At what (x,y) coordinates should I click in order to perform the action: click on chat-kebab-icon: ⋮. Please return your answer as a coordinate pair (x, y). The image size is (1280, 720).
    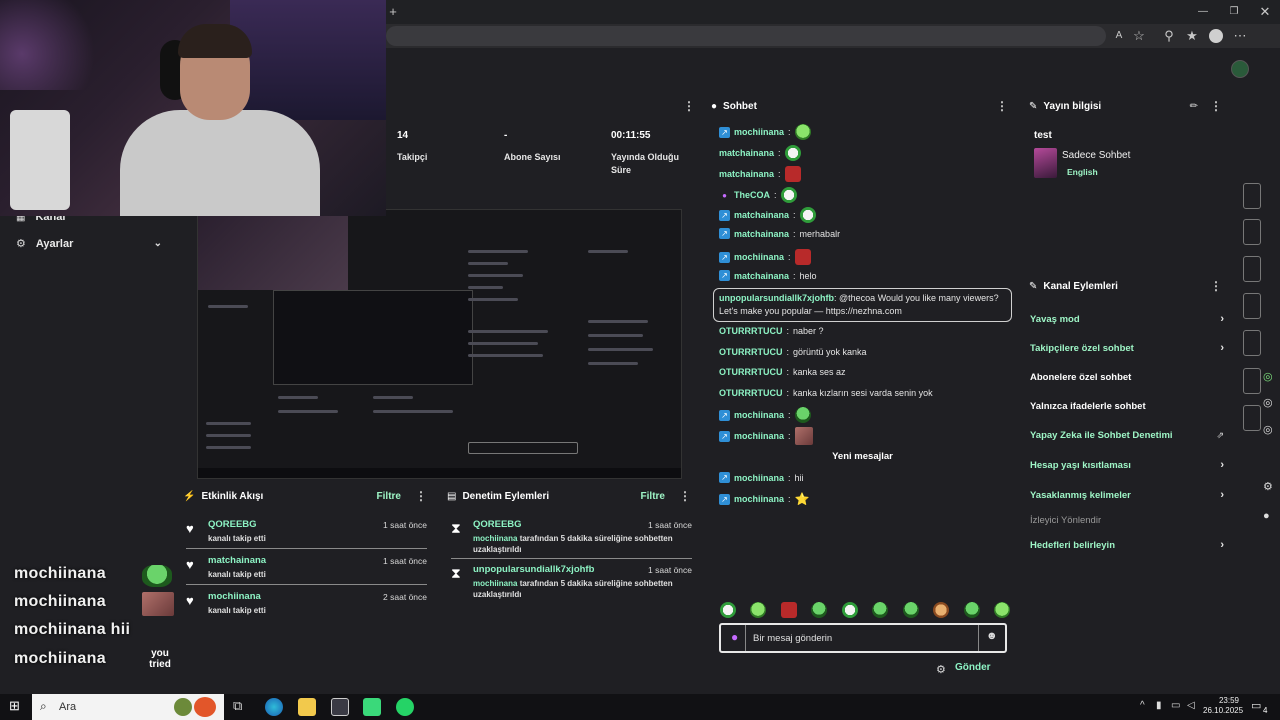
    Looking at the image, I should click on (1002, 106).